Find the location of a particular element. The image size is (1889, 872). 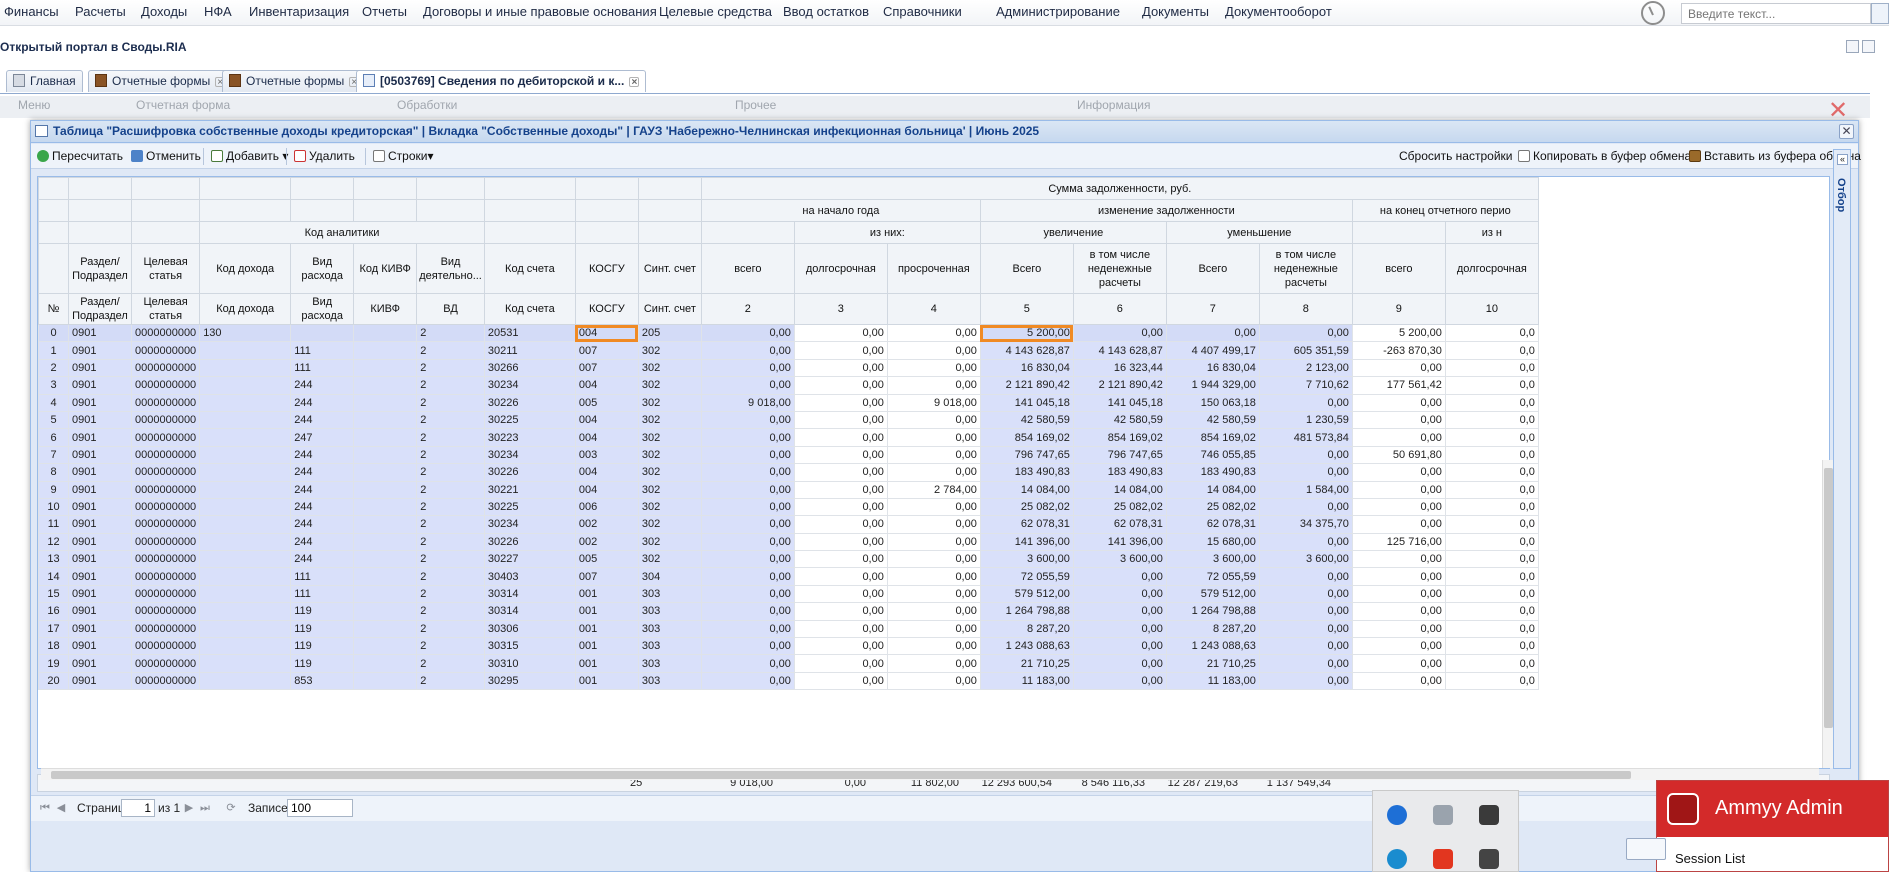

column-subheader: КИВФ is located at coordinates (385, 309).